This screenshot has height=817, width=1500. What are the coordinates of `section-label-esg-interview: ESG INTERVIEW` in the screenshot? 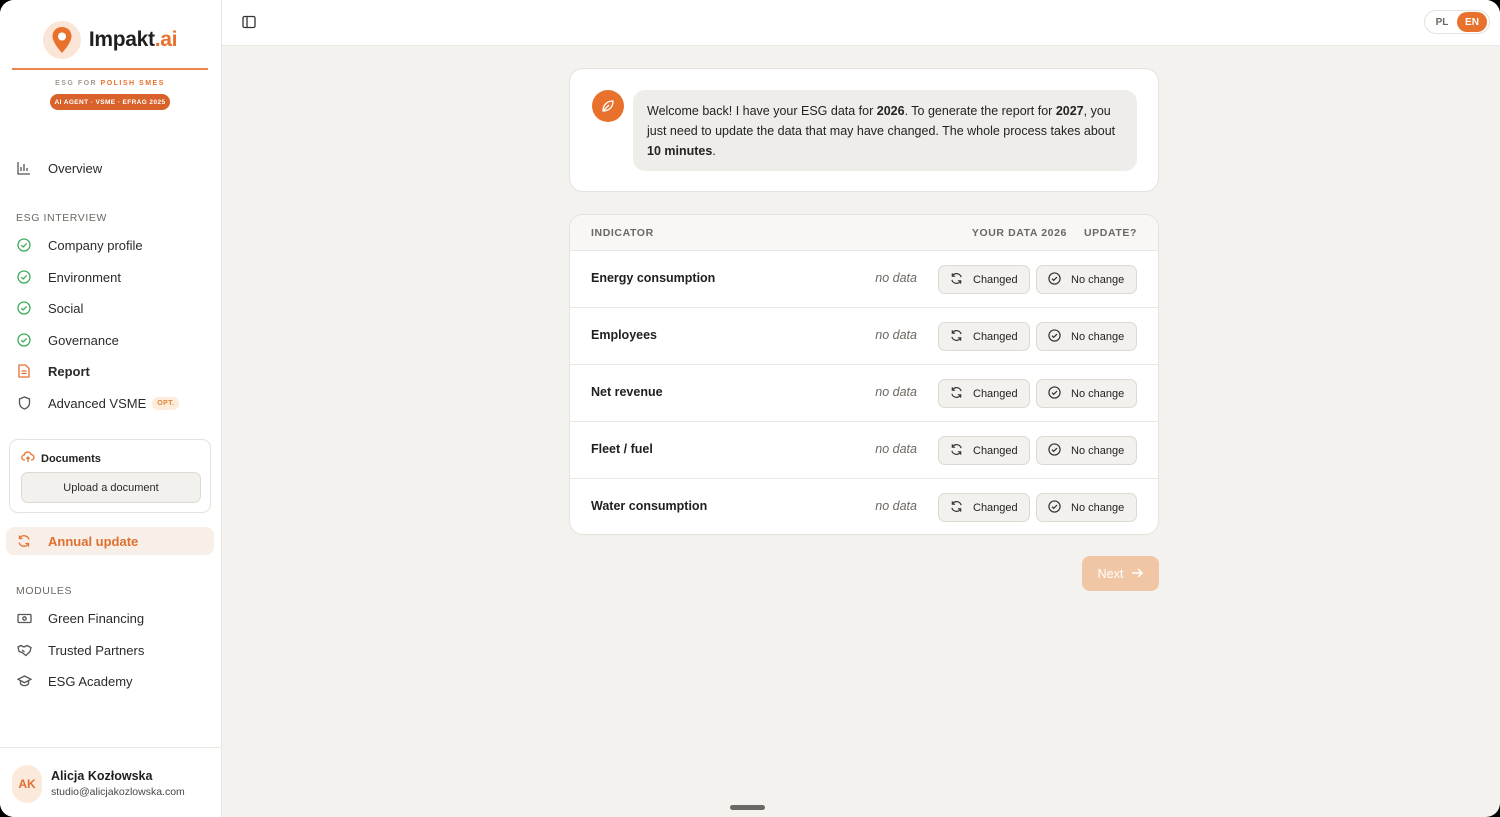 It's located at (62, 218).